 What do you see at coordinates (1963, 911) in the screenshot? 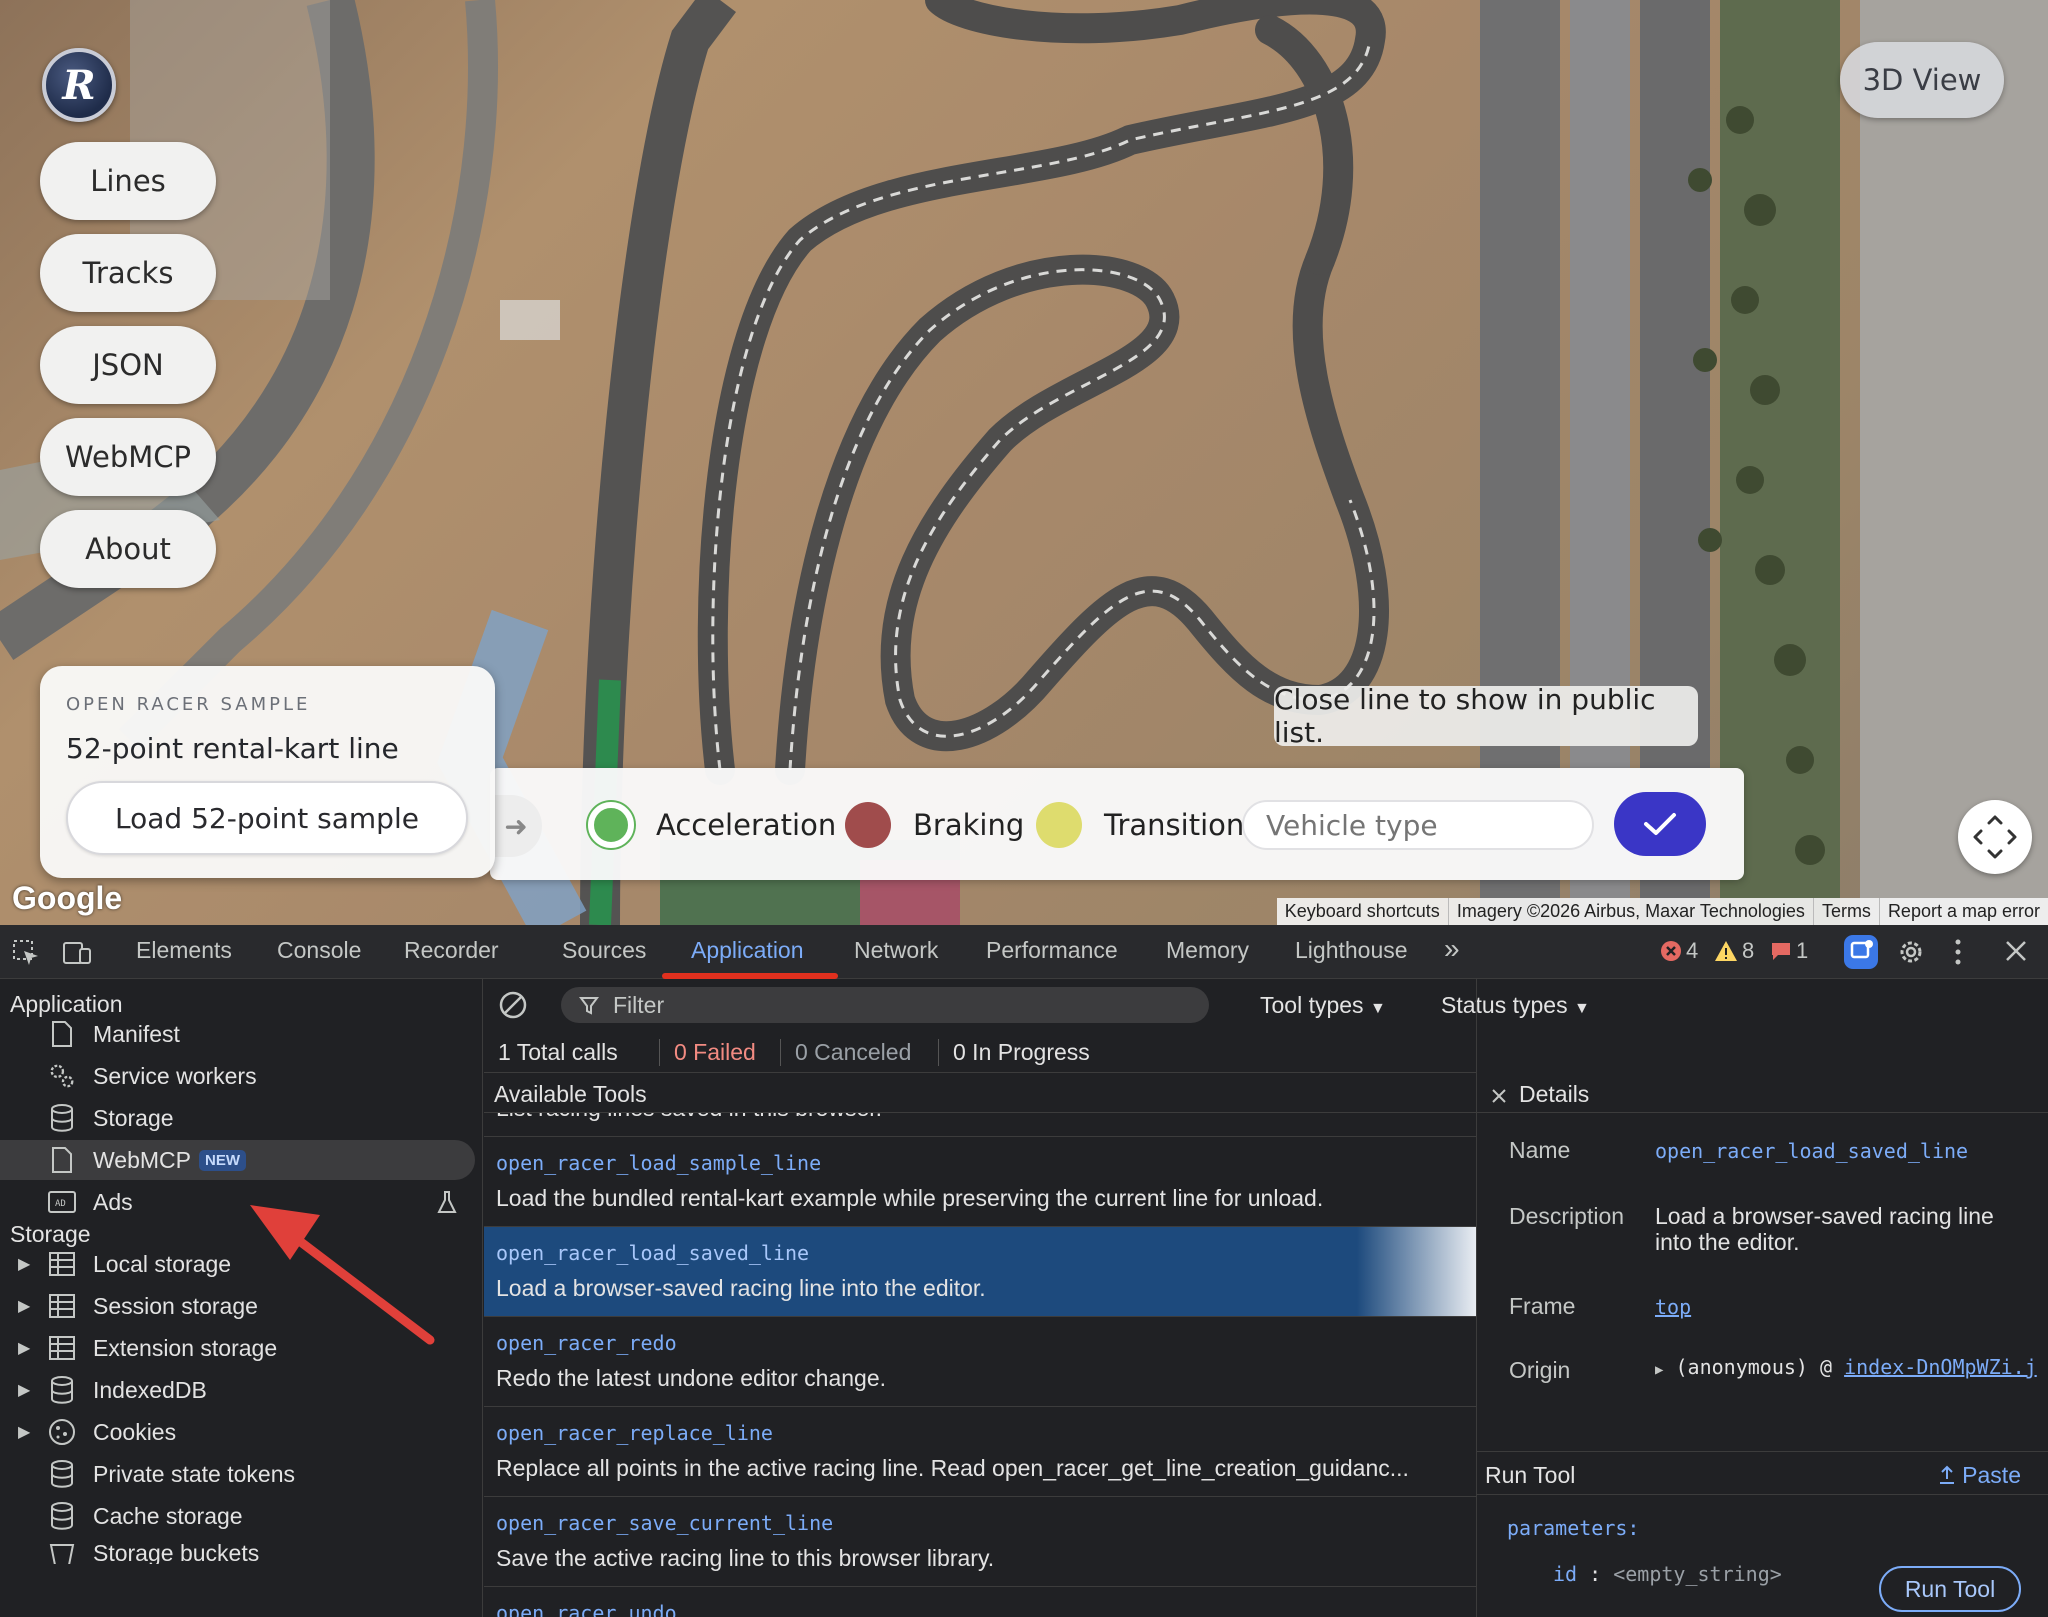
I see `report-map-error-link: Report a map error` at bounding box center [1963, 911].